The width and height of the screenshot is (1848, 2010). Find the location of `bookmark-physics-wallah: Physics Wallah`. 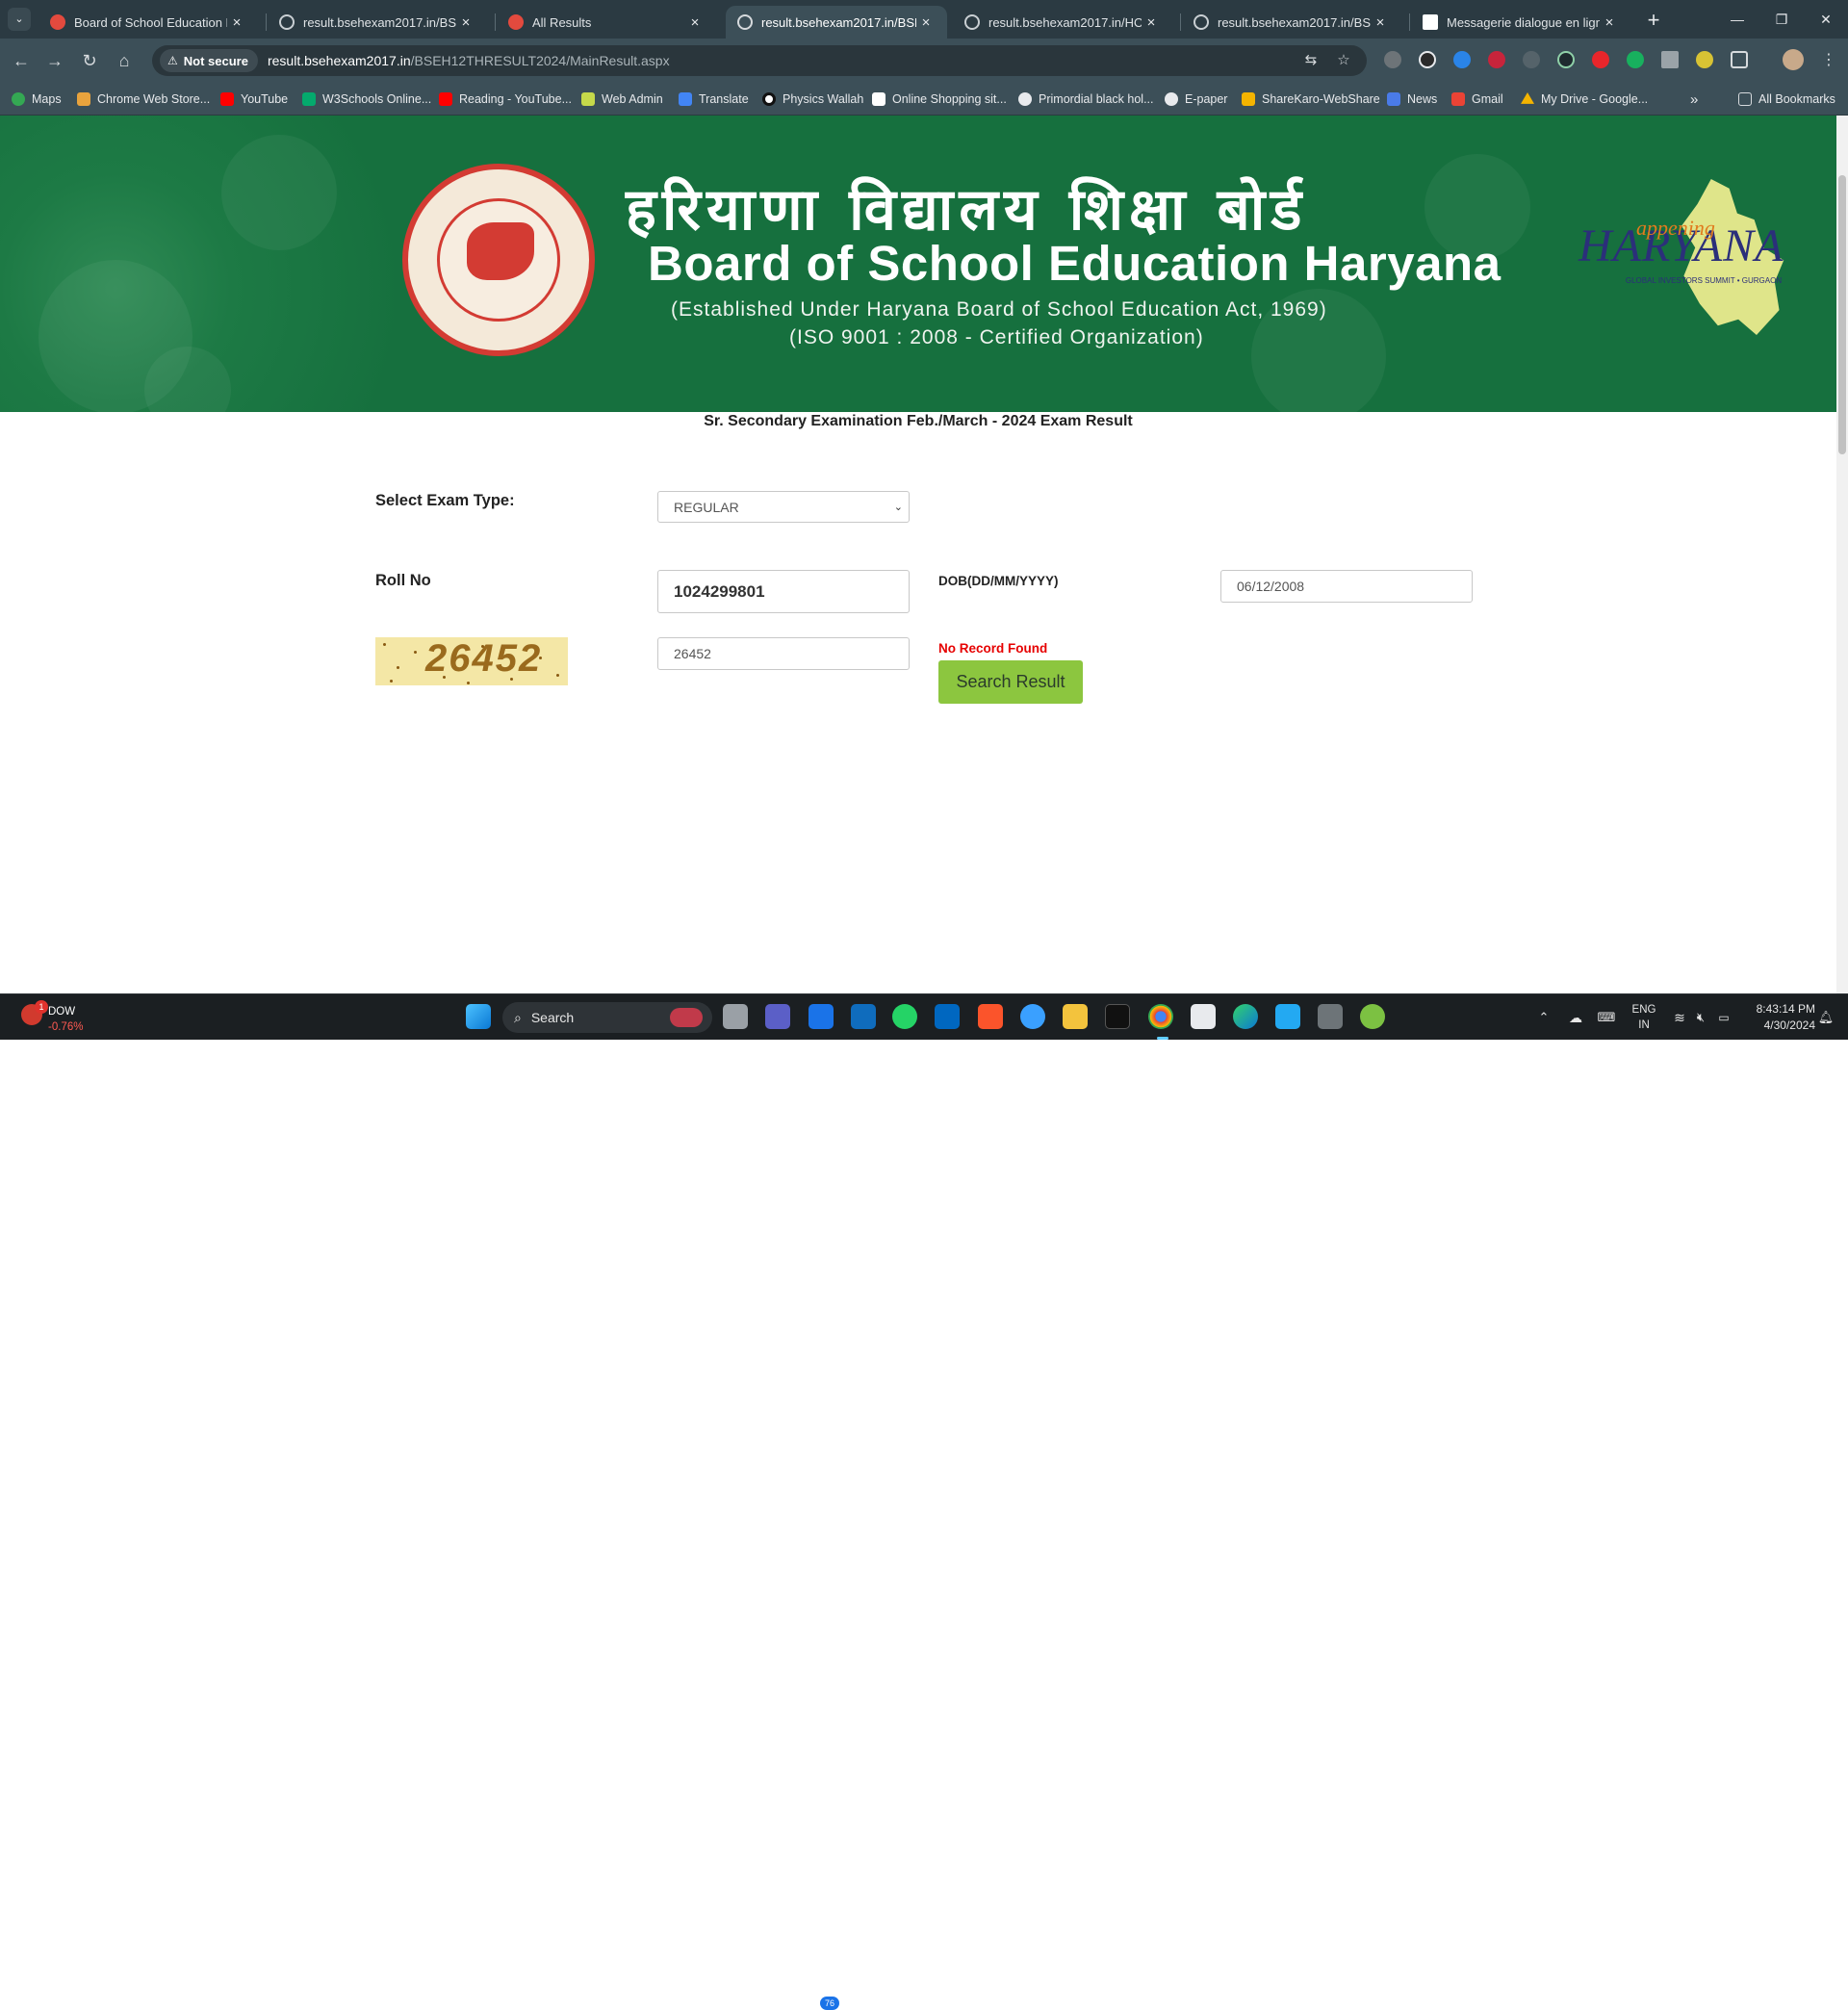

bookmark-physics-wallah: Physics Wallah is located at coordinates (812, 99).